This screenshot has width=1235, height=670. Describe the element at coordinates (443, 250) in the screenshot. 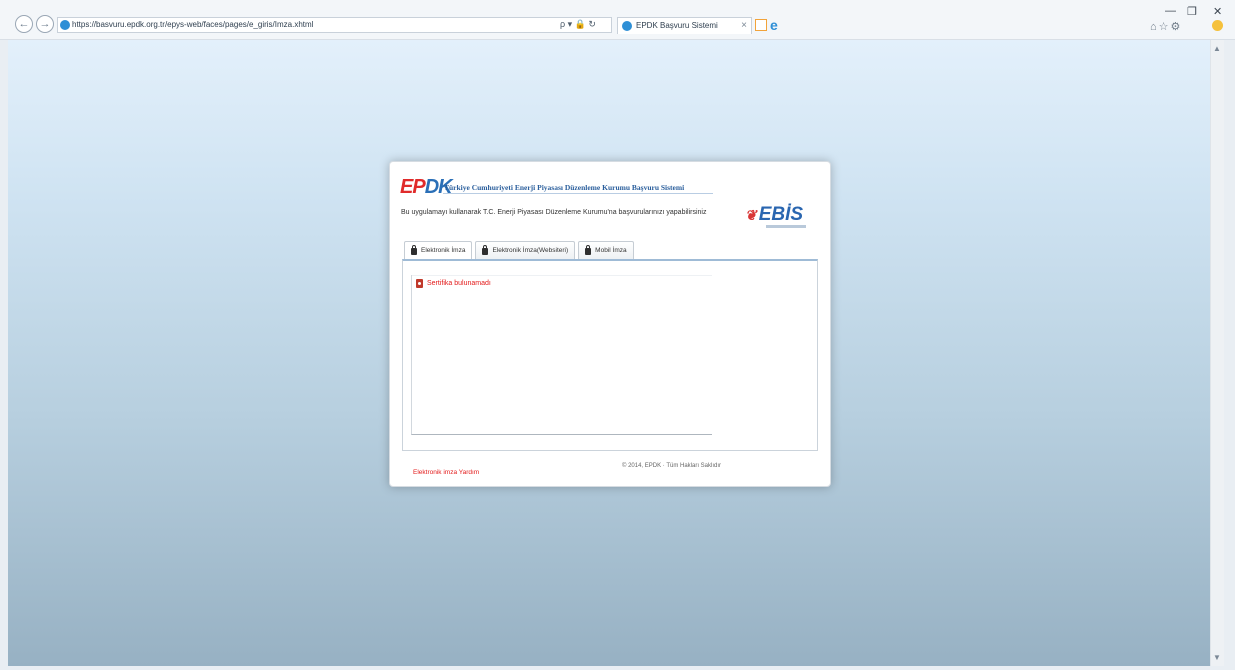

I see `tab-label: Elektronik İmza` at that location.